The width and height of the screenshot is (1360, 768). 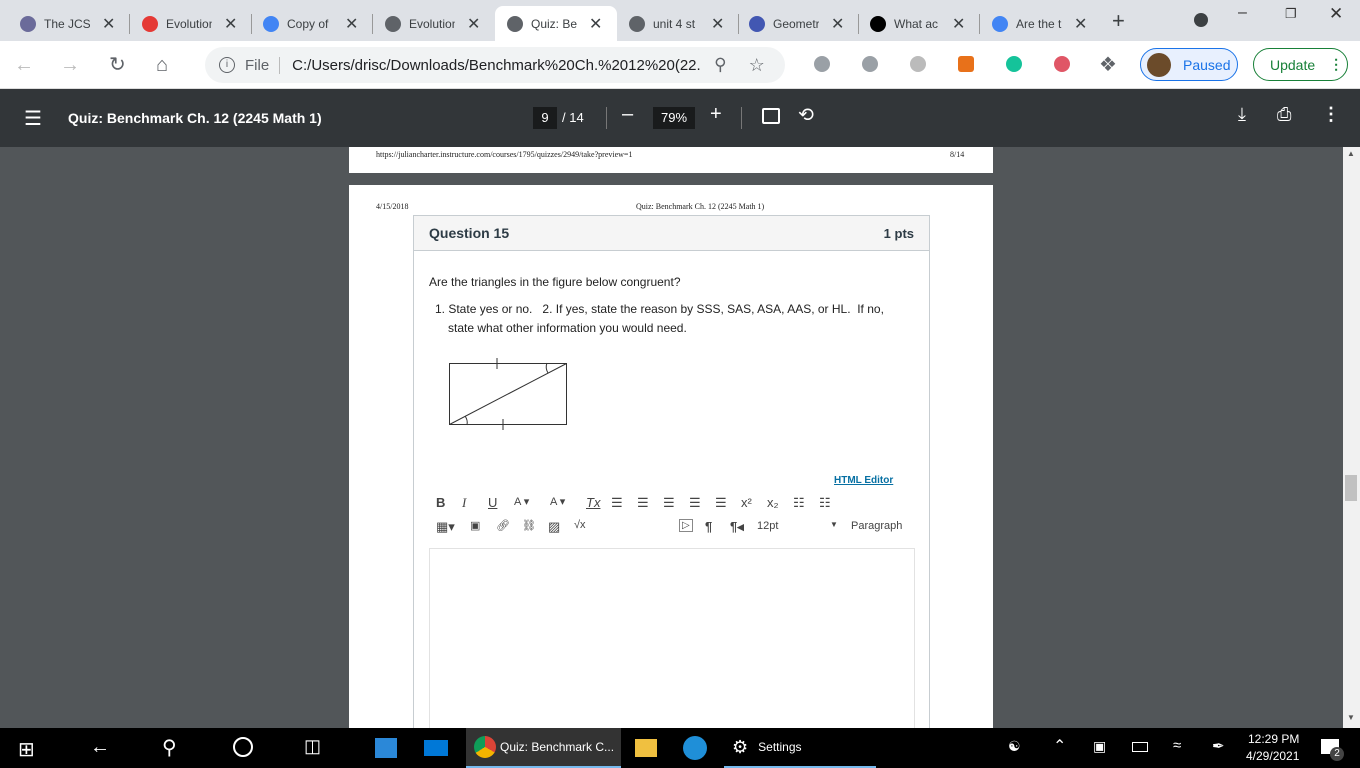 I want to click on profile-button: Paused, so click(x=1189, y=64).